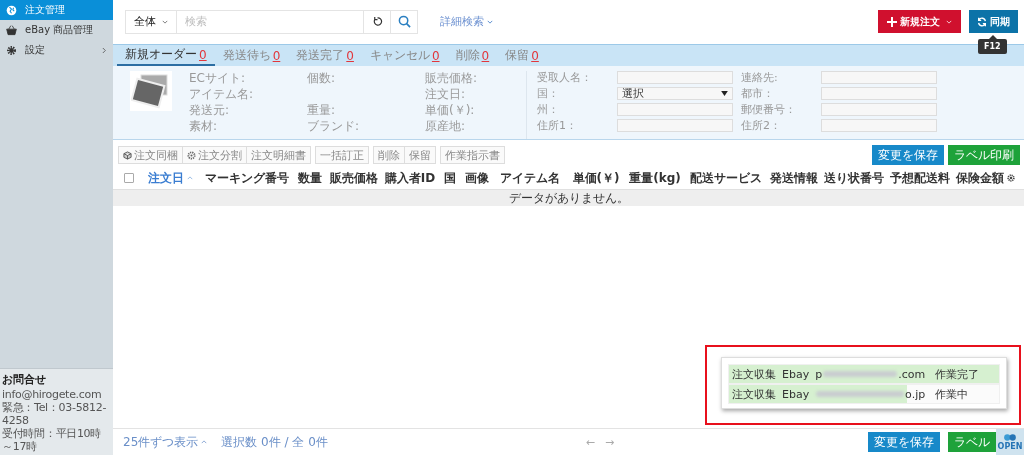 This screenshot has width=1024, height=455. I want to click on plus-icon, so click(892, 21).